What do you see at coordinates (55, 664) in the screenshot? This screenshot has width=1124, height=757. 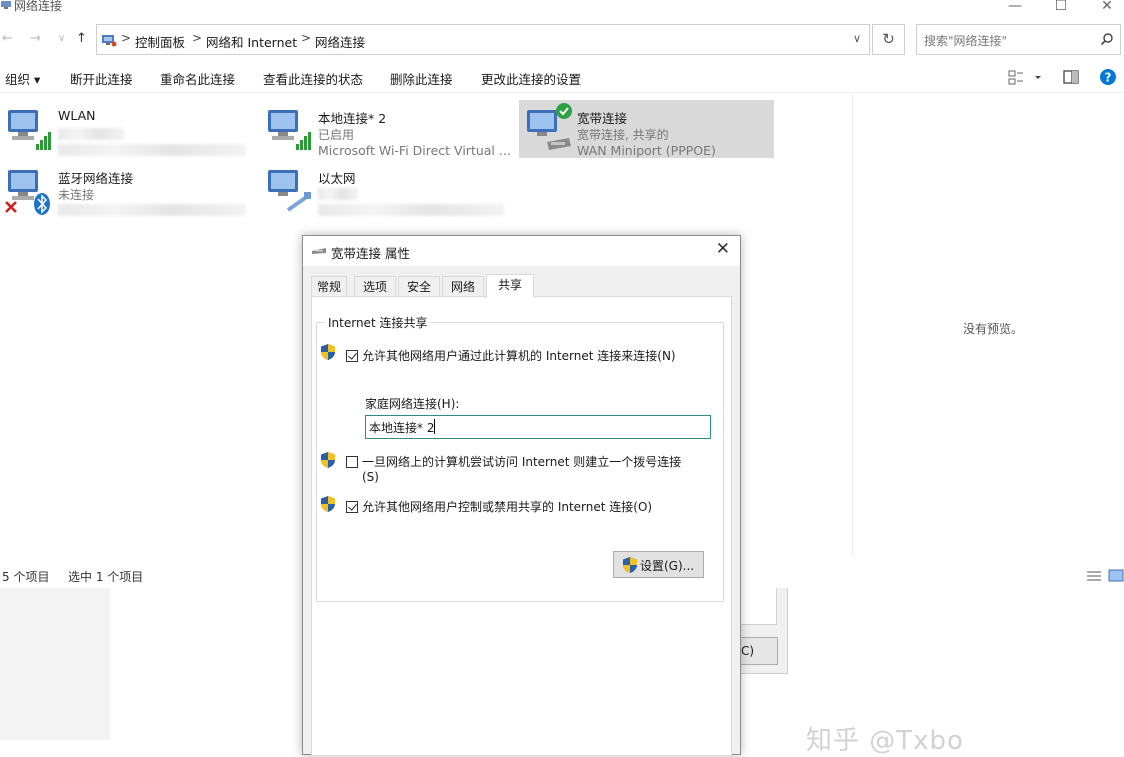 I see `background-sidebar` at bounding box center [55, 664].